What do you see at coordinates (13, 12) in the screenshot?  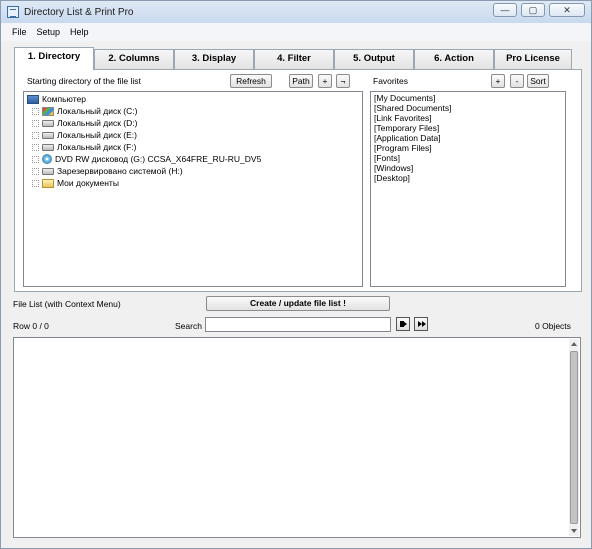 I see `app-icon` at bounding box center [13, 12].